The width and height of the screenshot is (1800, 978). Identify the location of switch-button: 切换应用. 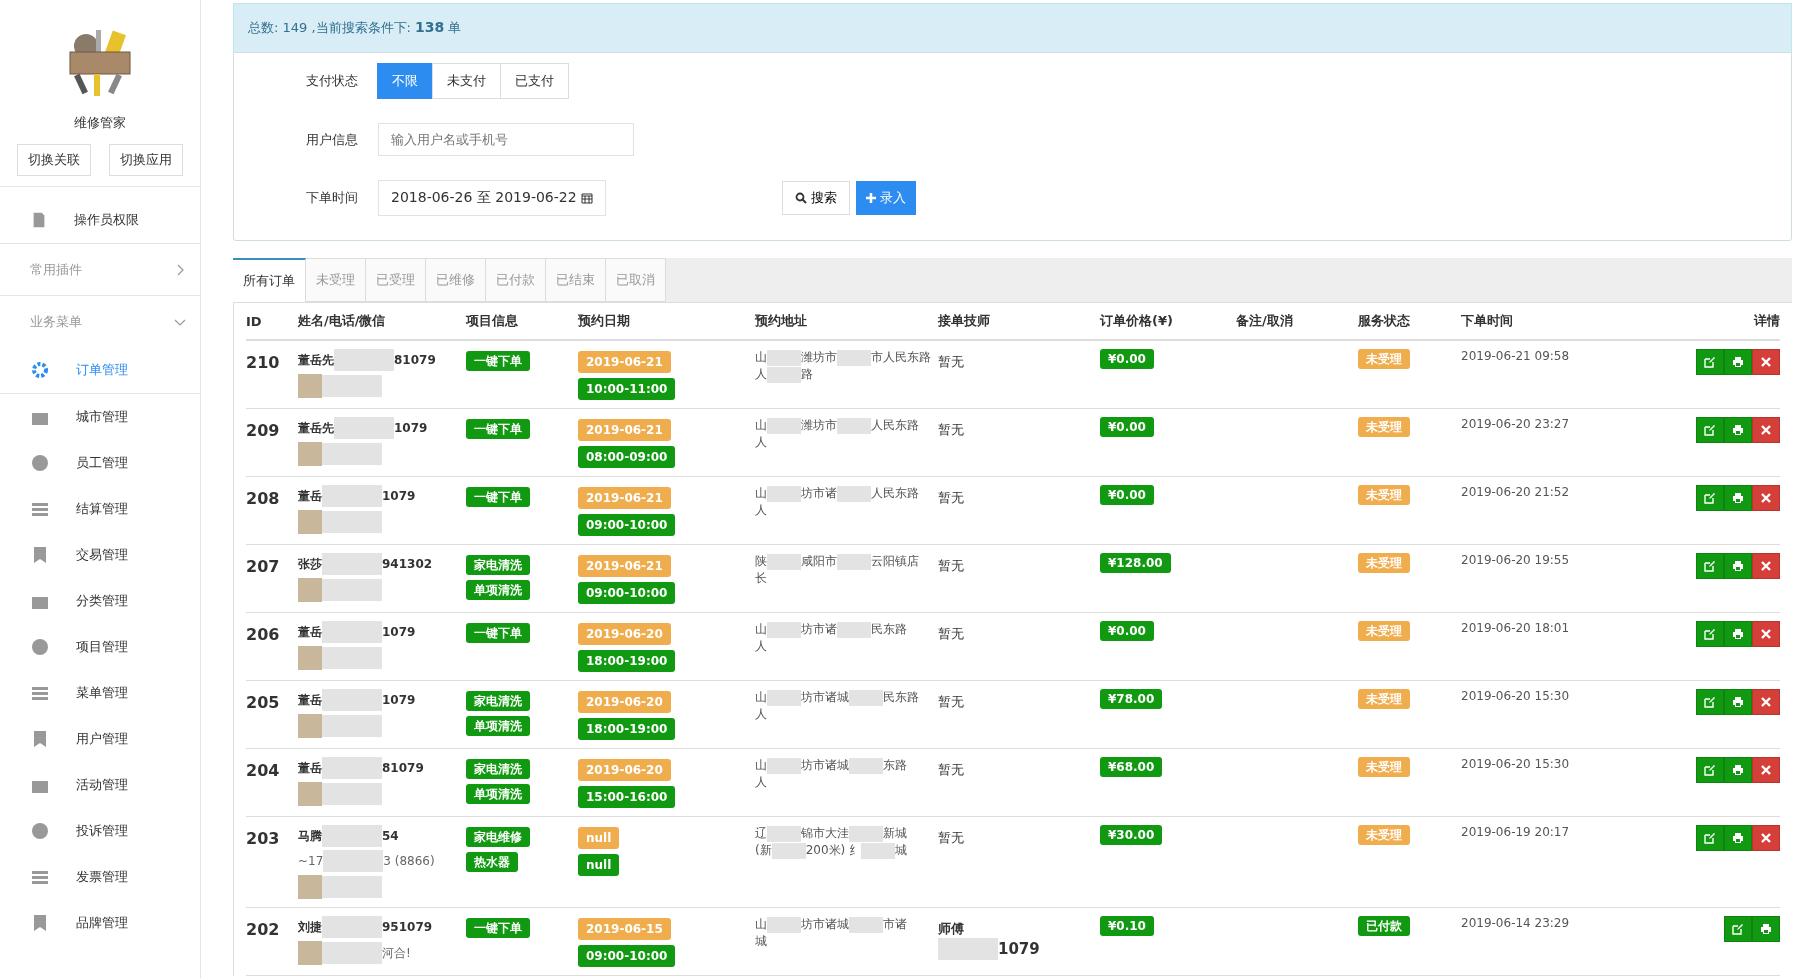
(146, 160).